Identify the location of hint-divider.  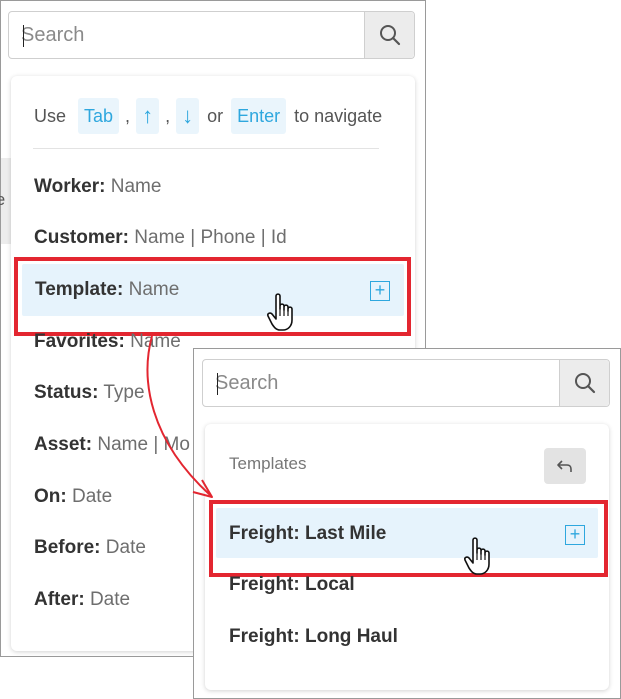
(206, 148).